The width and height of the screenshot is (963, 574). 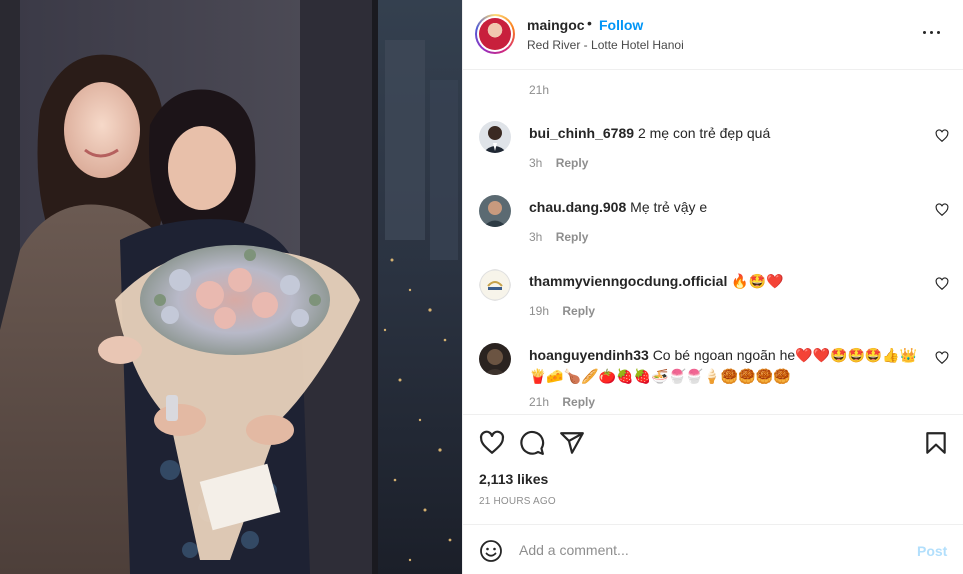 What do you see at coordinates (628, 281) in the screenshot?
I see `comment-username: thammyvienngocdung.official` at bounding box center [628, 281].